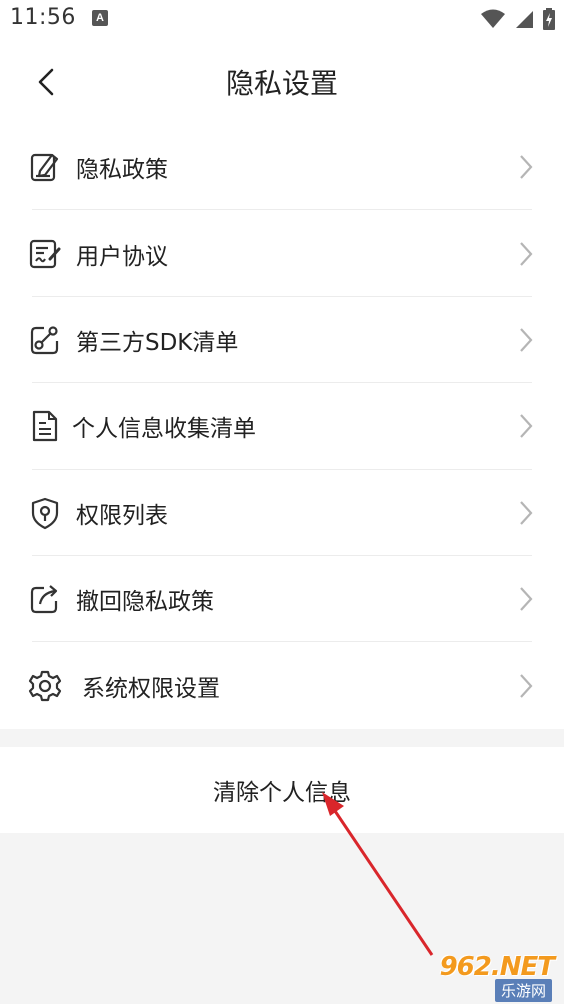 The image size is (564, 1004). What do you see at coordinates (44, 599) in the screenshot?
I see `revoke-share-icon` at bounding box center [44, 599].